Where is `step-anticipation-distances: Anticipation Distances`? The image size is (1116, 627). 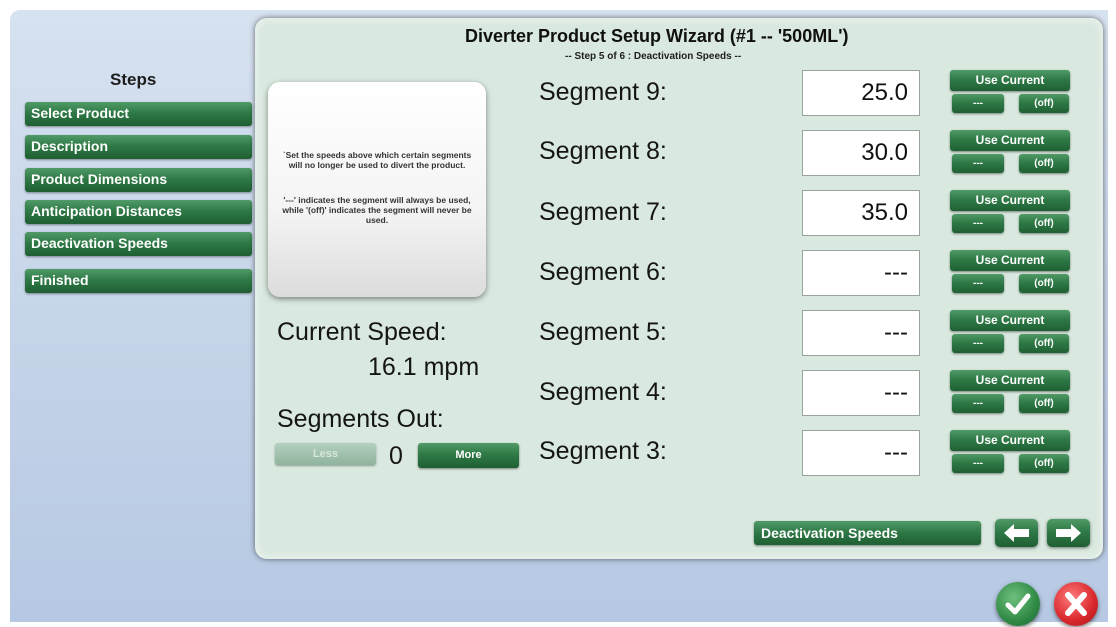
step-anticipation-distances: Anticipation Distances is located at coordinates (138, 212).